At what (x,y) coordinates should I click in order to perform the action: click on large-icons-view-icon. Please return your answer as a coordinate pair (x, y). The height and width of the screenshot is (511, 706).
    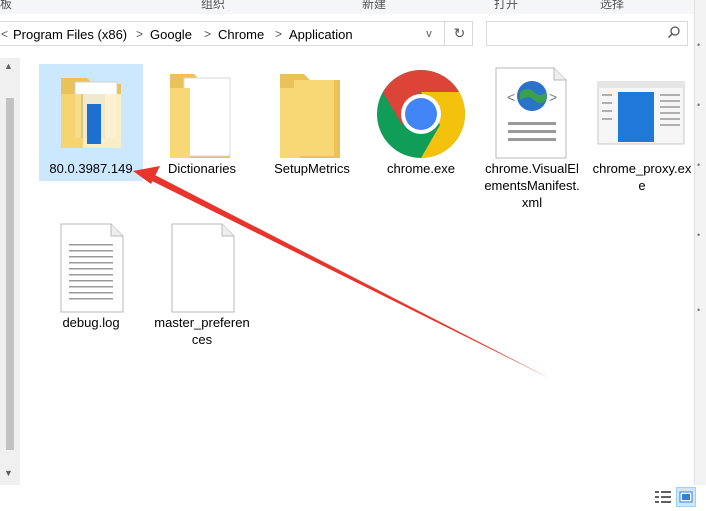
    Looking at the image, I should click on (686, 497).